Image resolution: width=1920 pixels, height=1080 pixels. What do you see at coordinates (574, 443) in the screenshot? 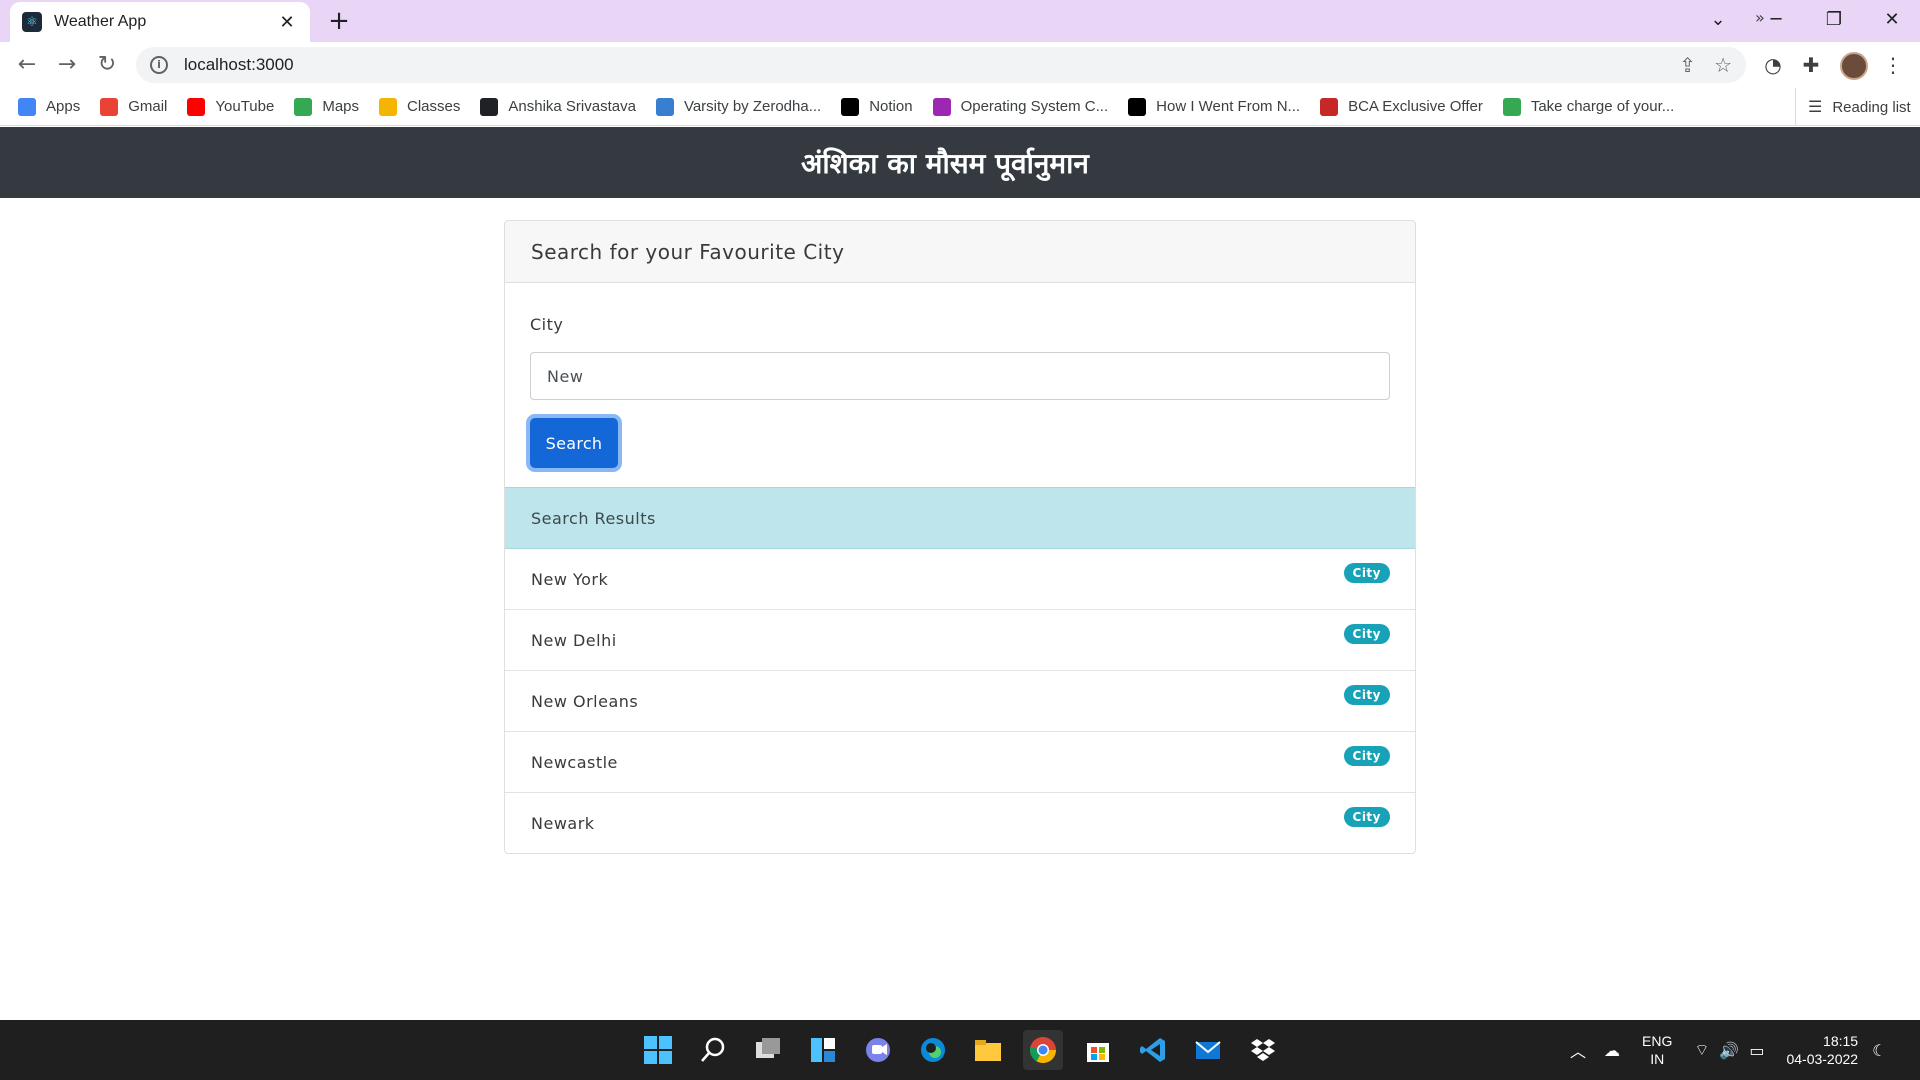
I see `search-button: Search` at bounding box center [574, 443].